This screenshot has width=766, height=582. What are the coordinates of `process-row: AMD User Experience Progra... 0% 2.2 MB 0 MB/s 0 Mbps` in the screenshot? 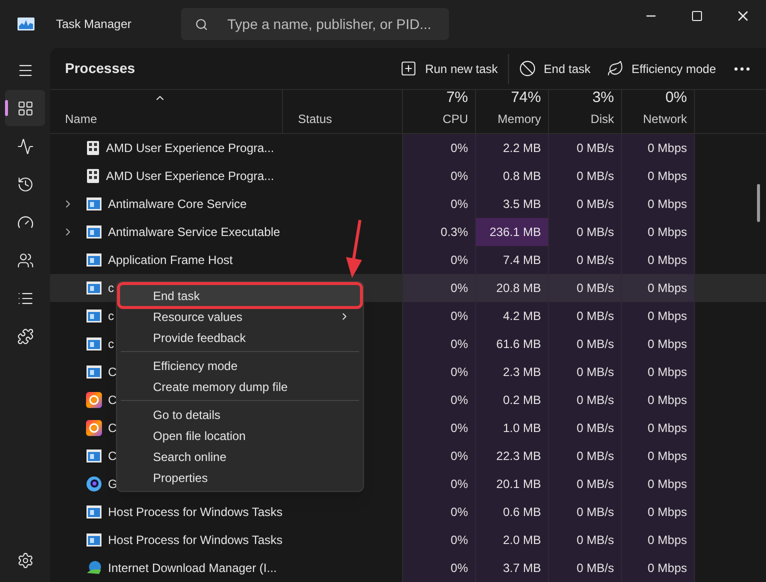 It's located at (408, 148).